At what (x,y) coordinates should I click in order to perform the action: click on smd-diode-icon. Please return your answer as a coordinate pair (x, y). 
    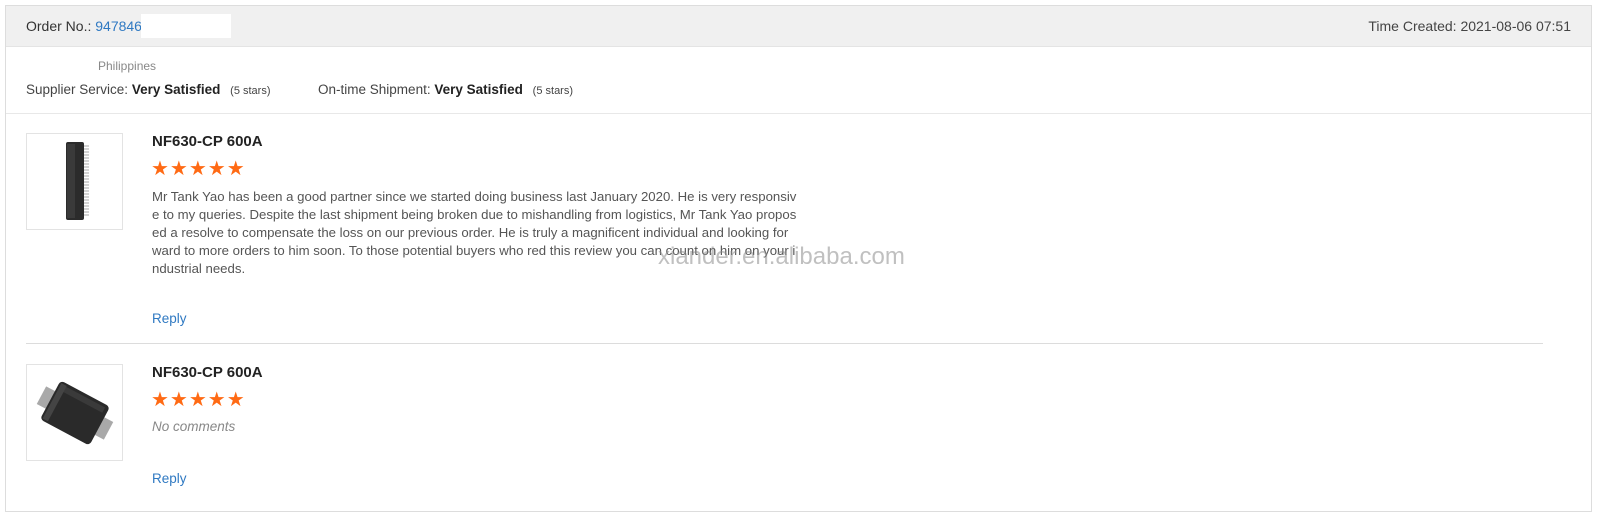
    Looking at the image, I should click on (75, 413).